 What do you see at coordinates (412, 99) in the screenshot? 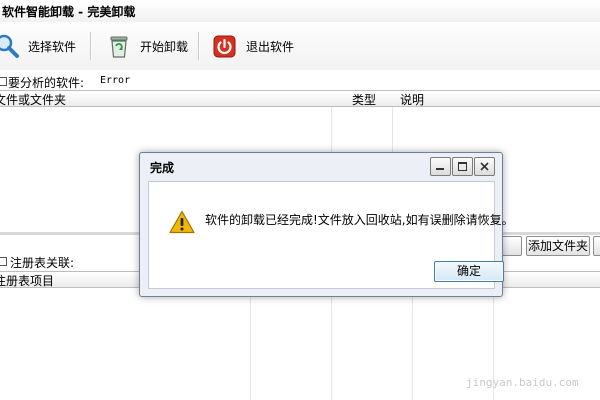
I see `column-header-description: 说明` at bounding box center [412, 99].